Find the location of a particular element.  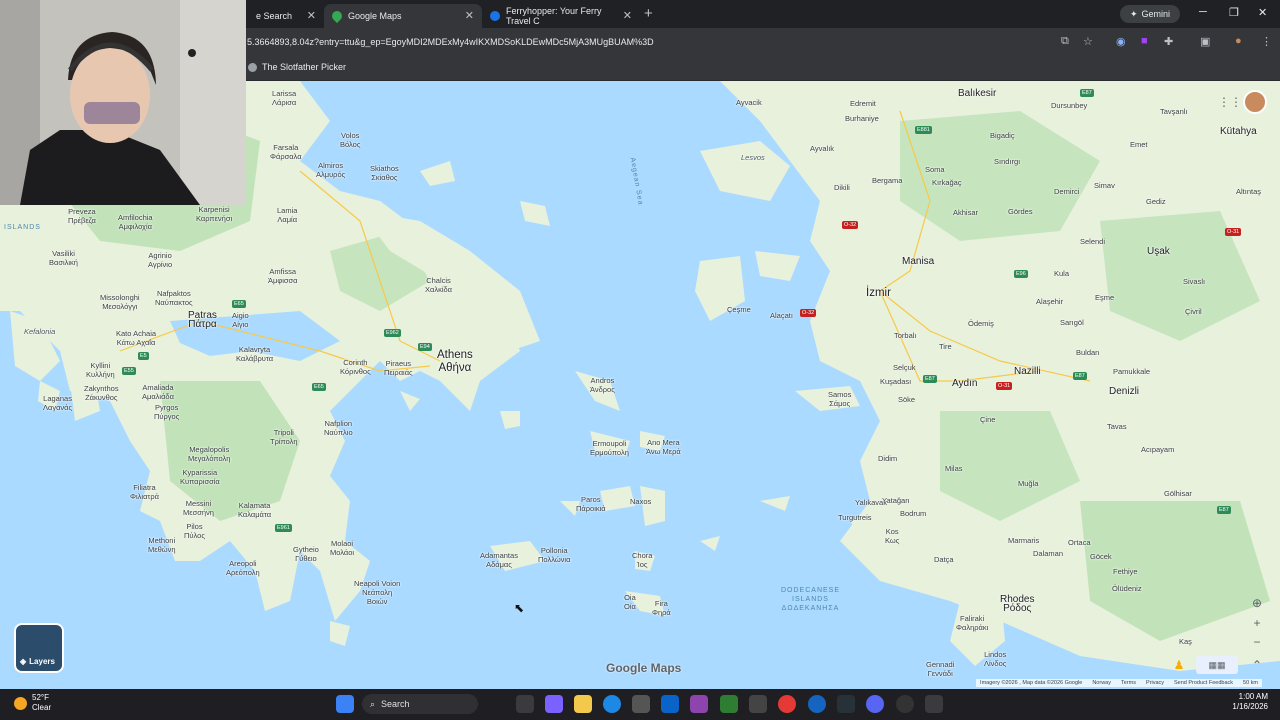

tab-google-maps: Google Maps ✕ is located at coordinates (403, 16).